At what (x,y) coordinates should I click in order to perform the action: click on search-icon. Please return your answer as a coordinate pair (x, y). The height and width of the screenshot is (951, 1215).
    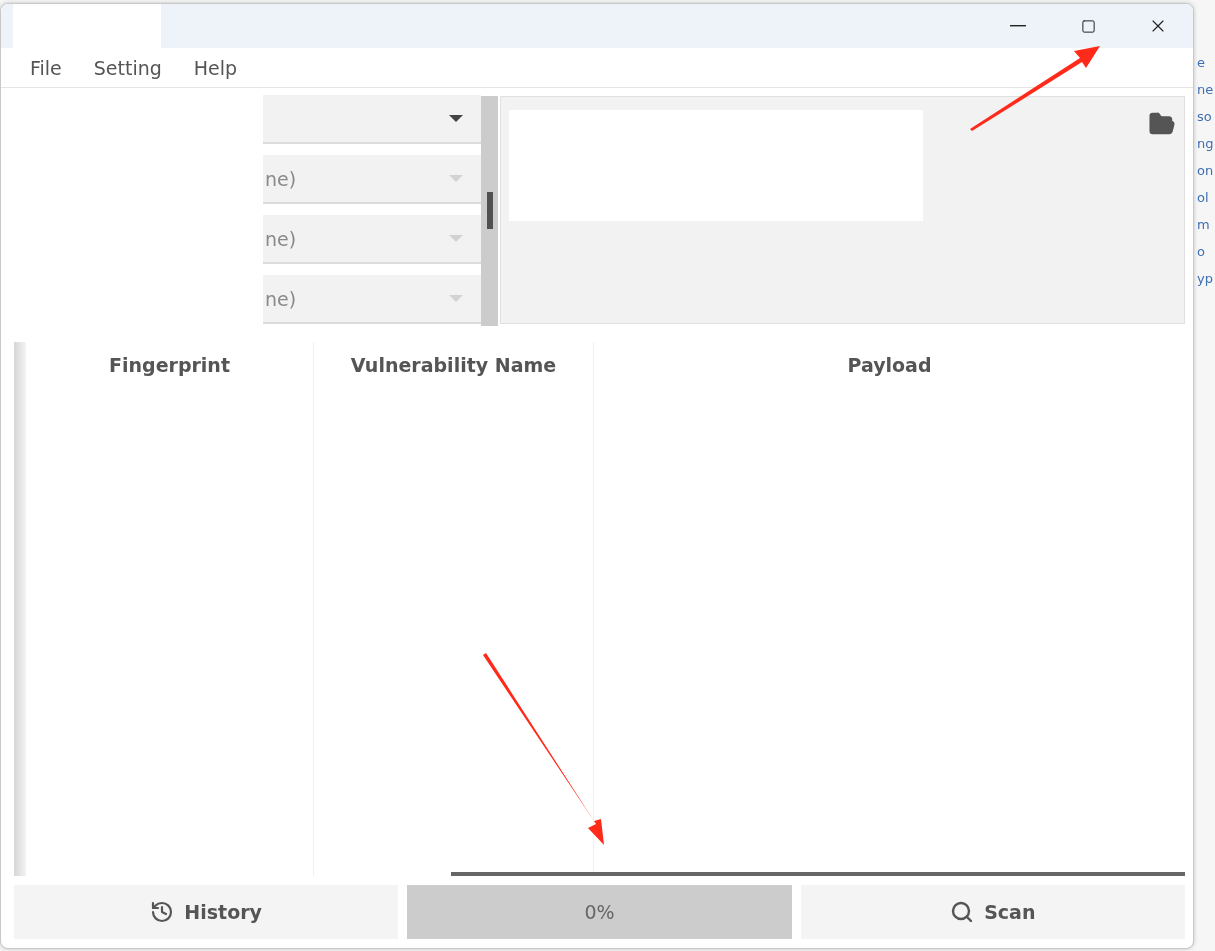
    Looking at the image, I should click on (962, 912).